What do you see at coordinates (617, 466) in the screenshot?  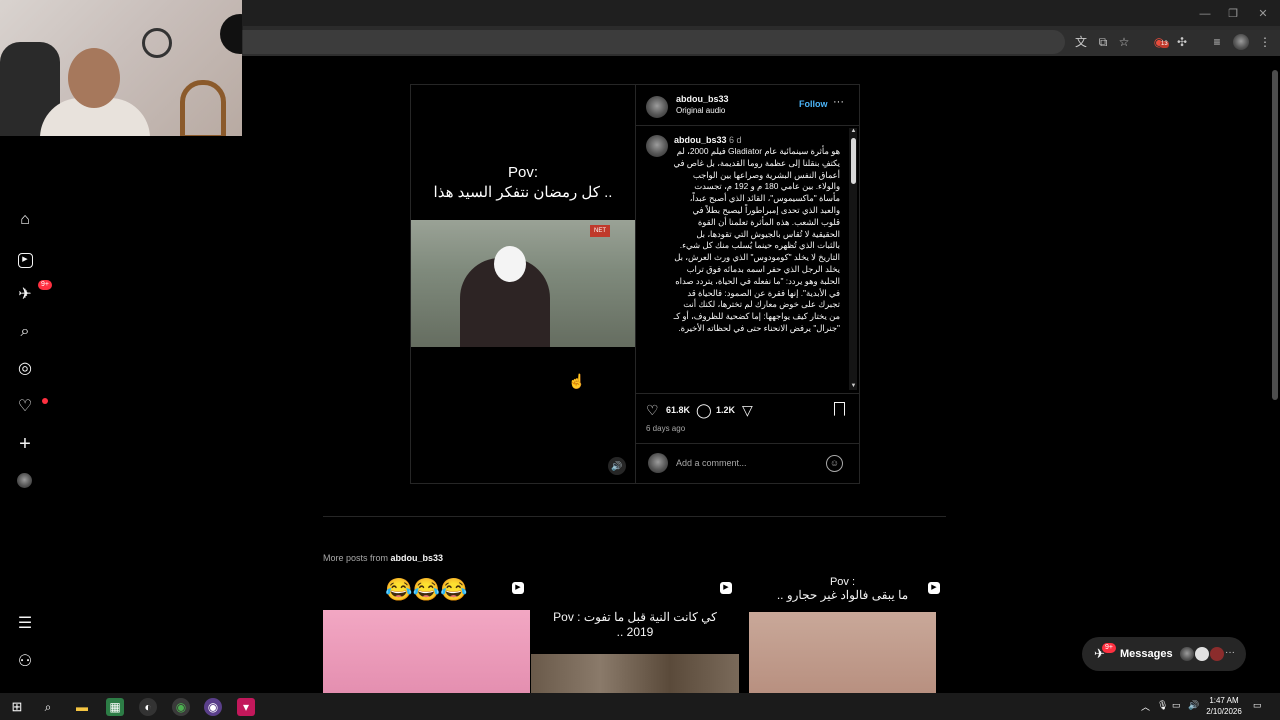 I see `audio-toggle-icon: 🔊` at bounding box center [617, 466].